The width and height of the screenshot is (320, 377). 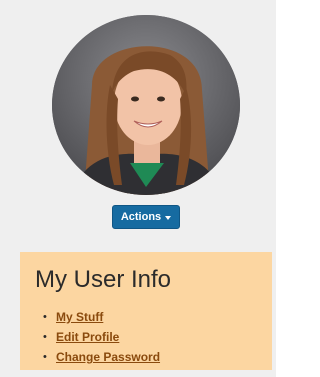 I want to click on change-password-link: Change Password, so click(x=108, y=357).